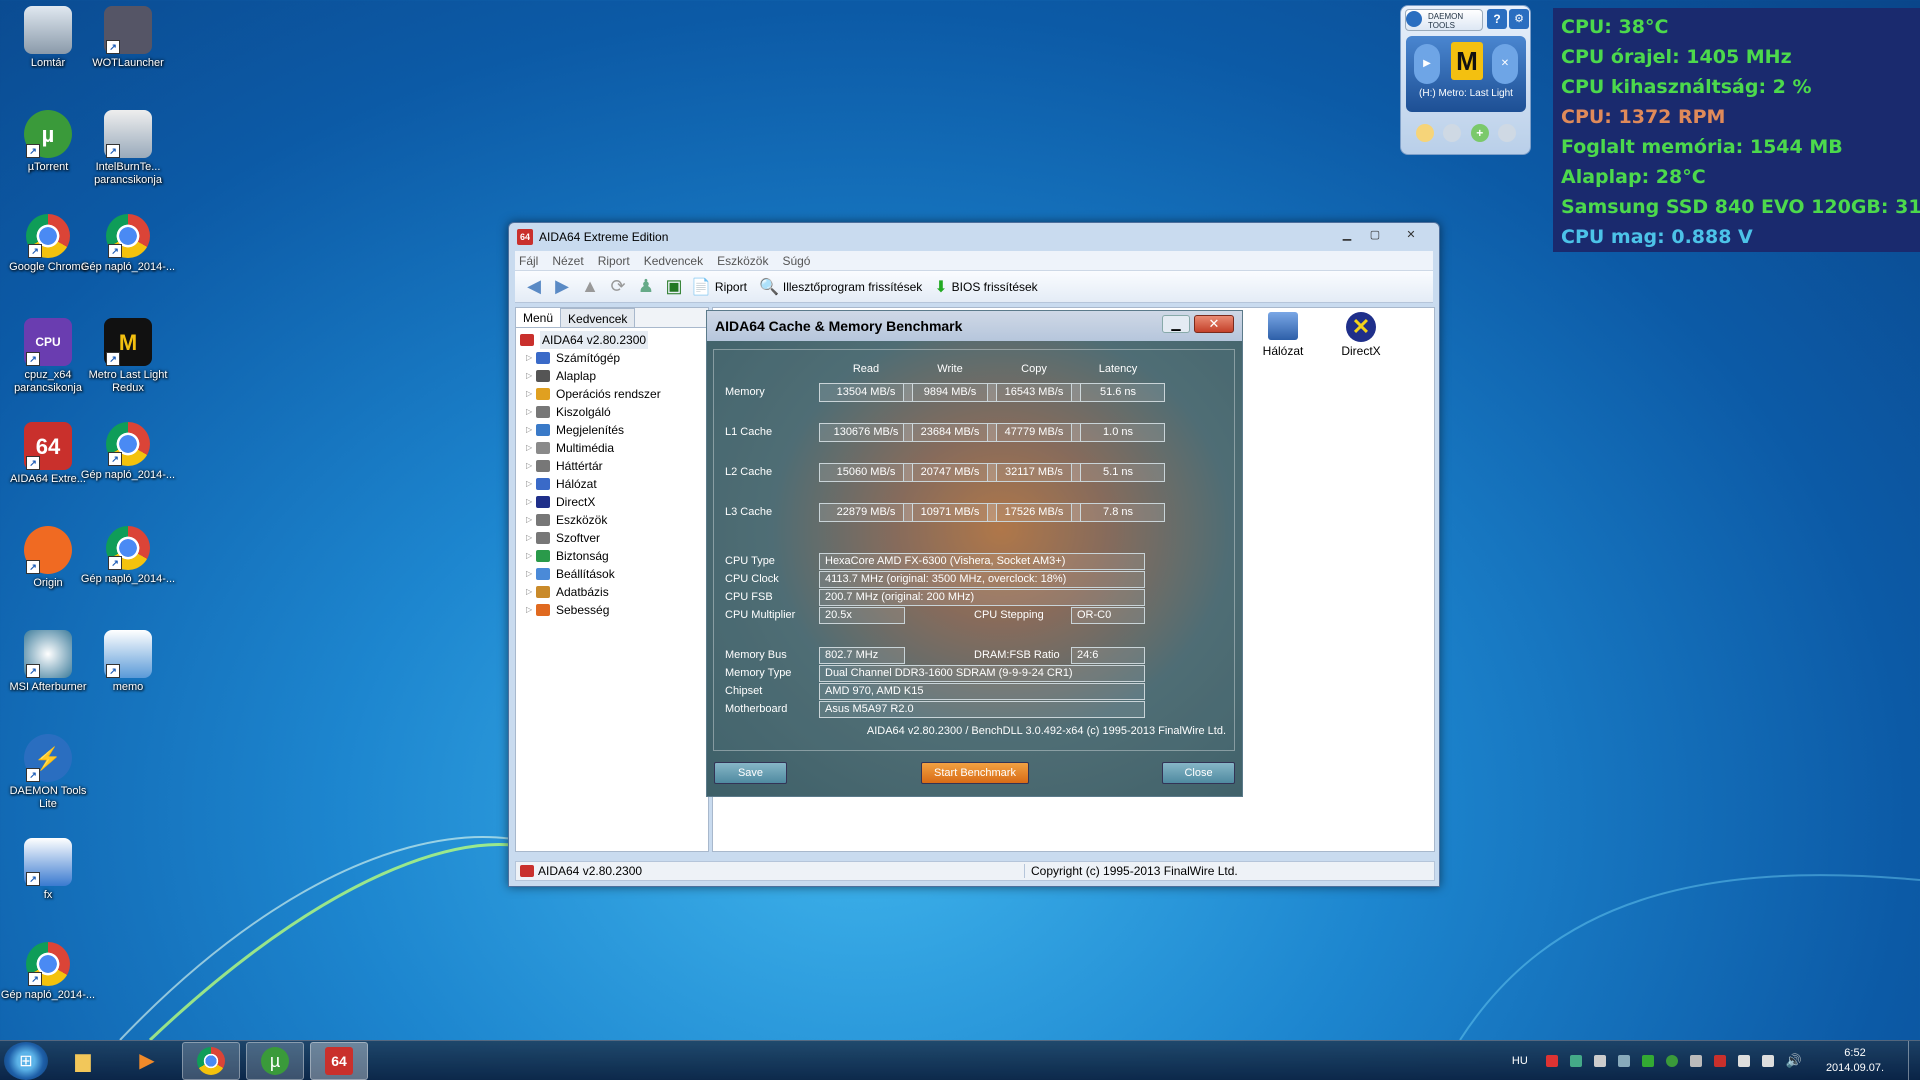  I want to click on directx-item: ✕ DirectX, so click(1361, 335).